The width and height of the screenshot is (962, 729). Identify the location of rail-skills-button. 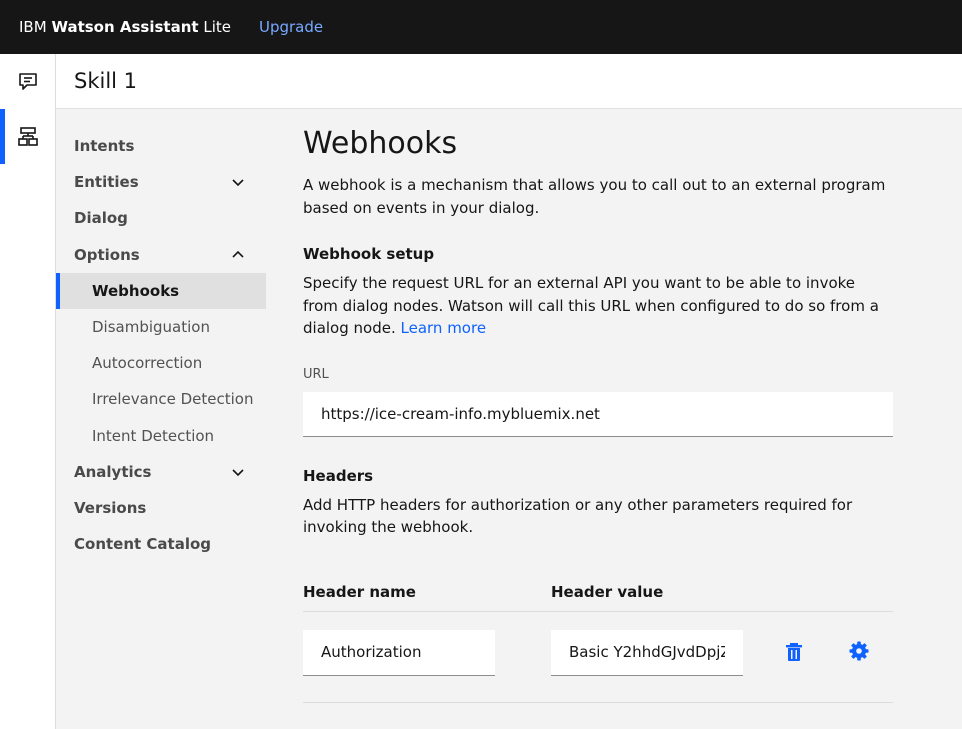
(27, 136).